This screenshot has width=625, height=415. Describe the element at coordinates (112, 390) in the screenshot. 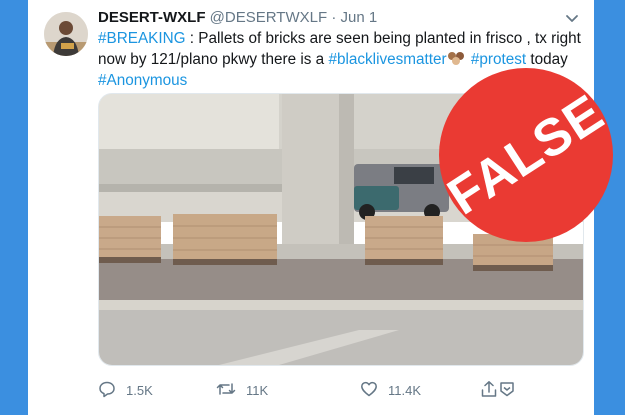

I see `reply-icon` at that location.